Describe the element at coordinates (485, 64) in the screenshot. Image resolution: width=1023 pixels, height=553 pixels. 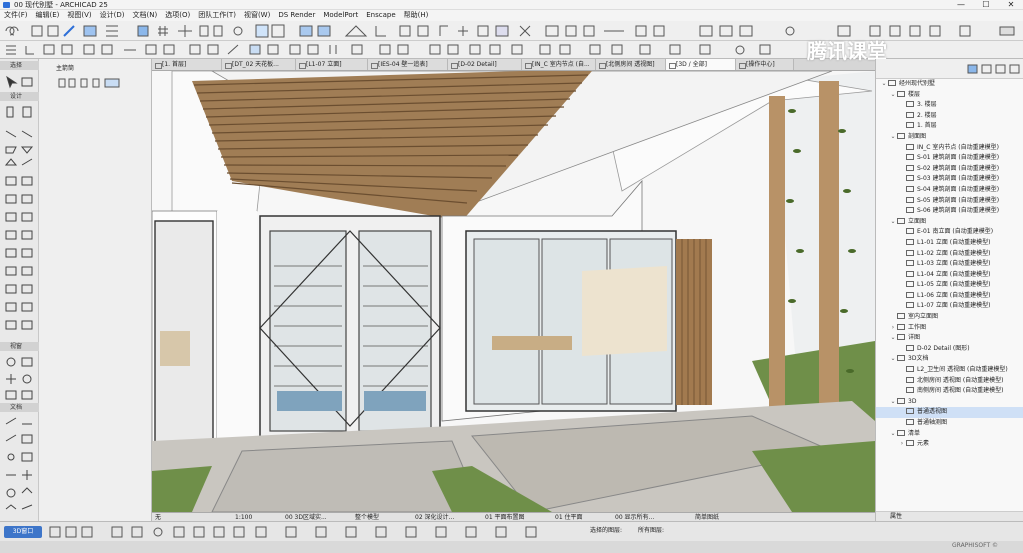
I see `tab-detail: [D-02 Detail]` at that location.